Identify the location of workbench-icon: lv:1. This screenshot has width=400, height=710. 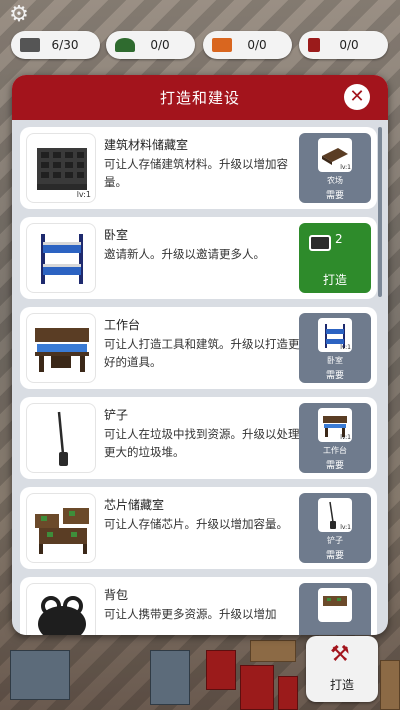
(335, 425).